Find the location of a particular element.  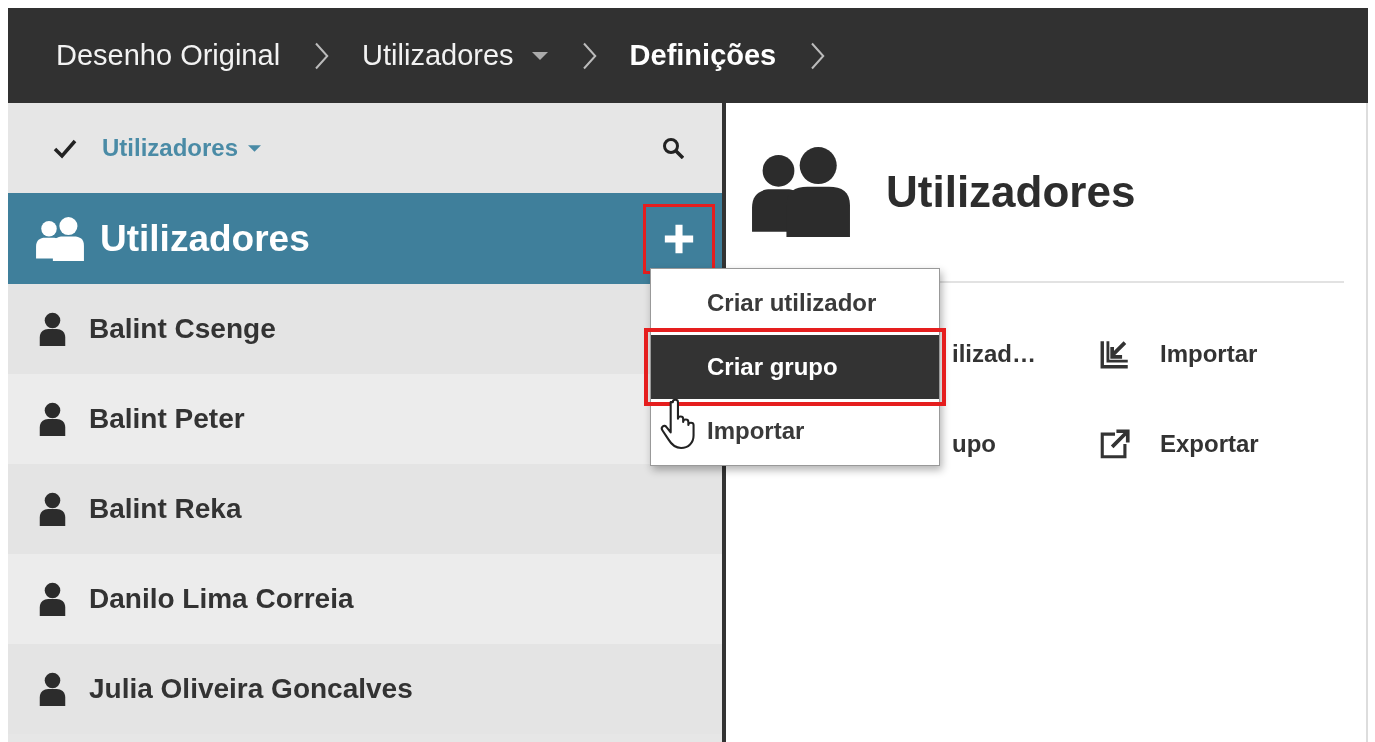

action-link: Importar is located at coordinates (1198, 354).